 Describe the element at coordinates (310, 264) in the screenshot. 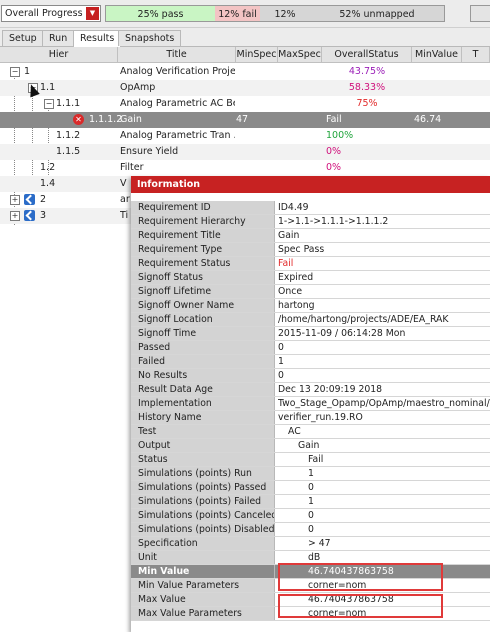

I see `info-row-requirement-status: Requirement Status Fail` at that location.